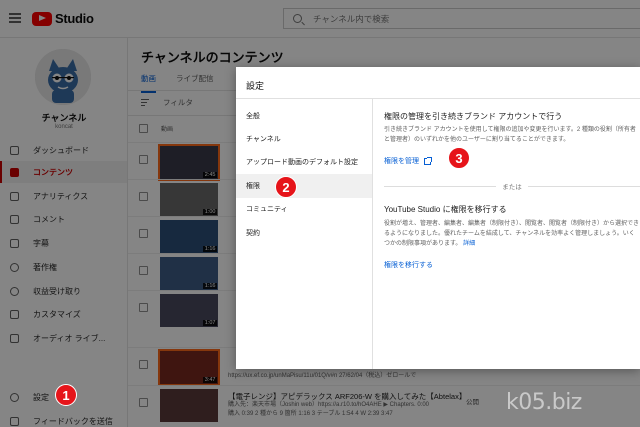 Image resolution: width=640 pixels, height=427 pixels. Describe the element at coordinates (304, 116) in the screenshot. I see `settings-tab-general: 全般` at that location.